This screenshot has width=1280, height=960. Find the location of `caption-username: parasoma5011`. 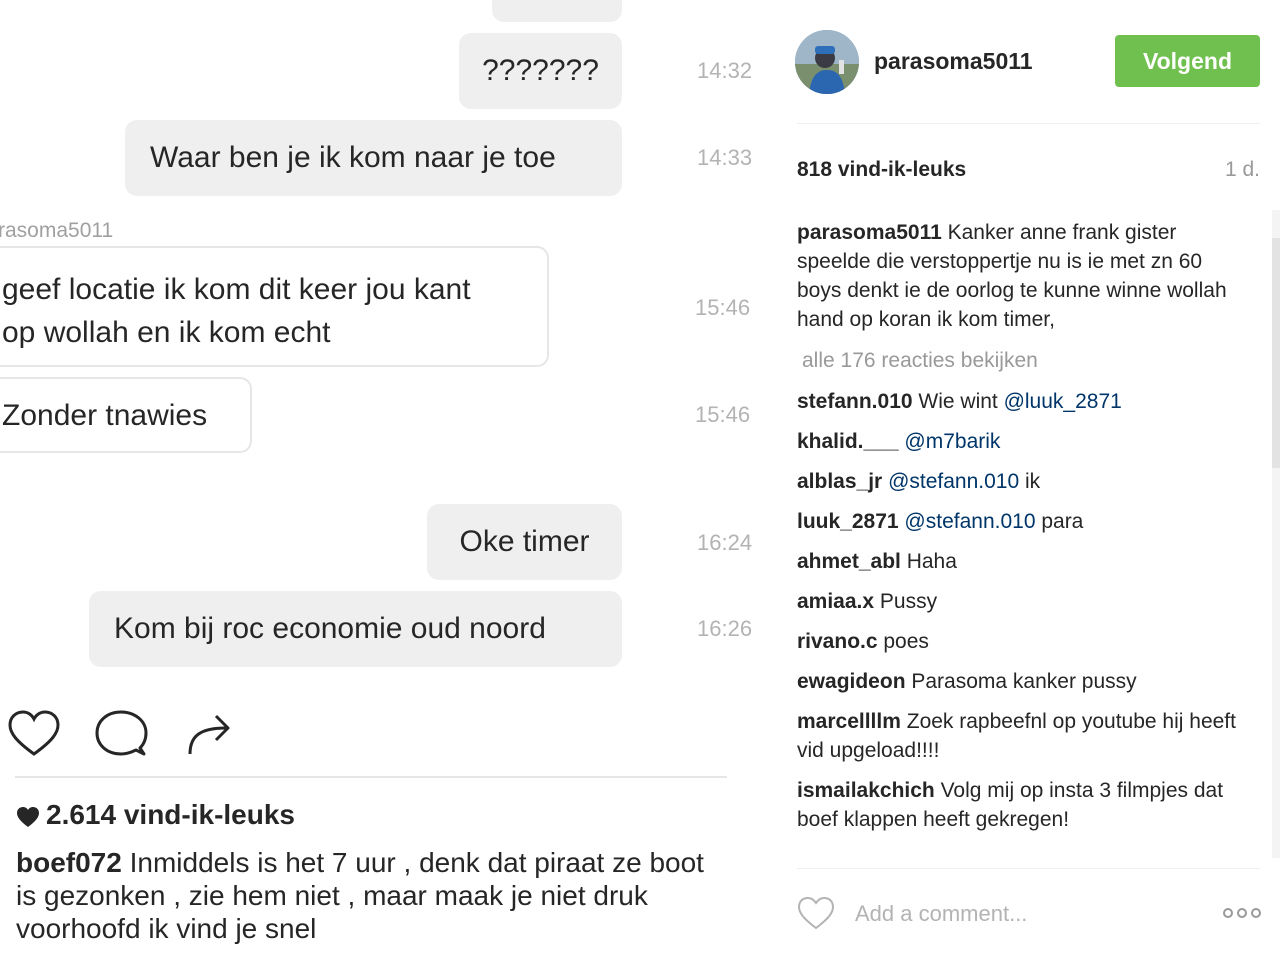

caption-username: parasoma5011 is located at coordinates (869, 232).